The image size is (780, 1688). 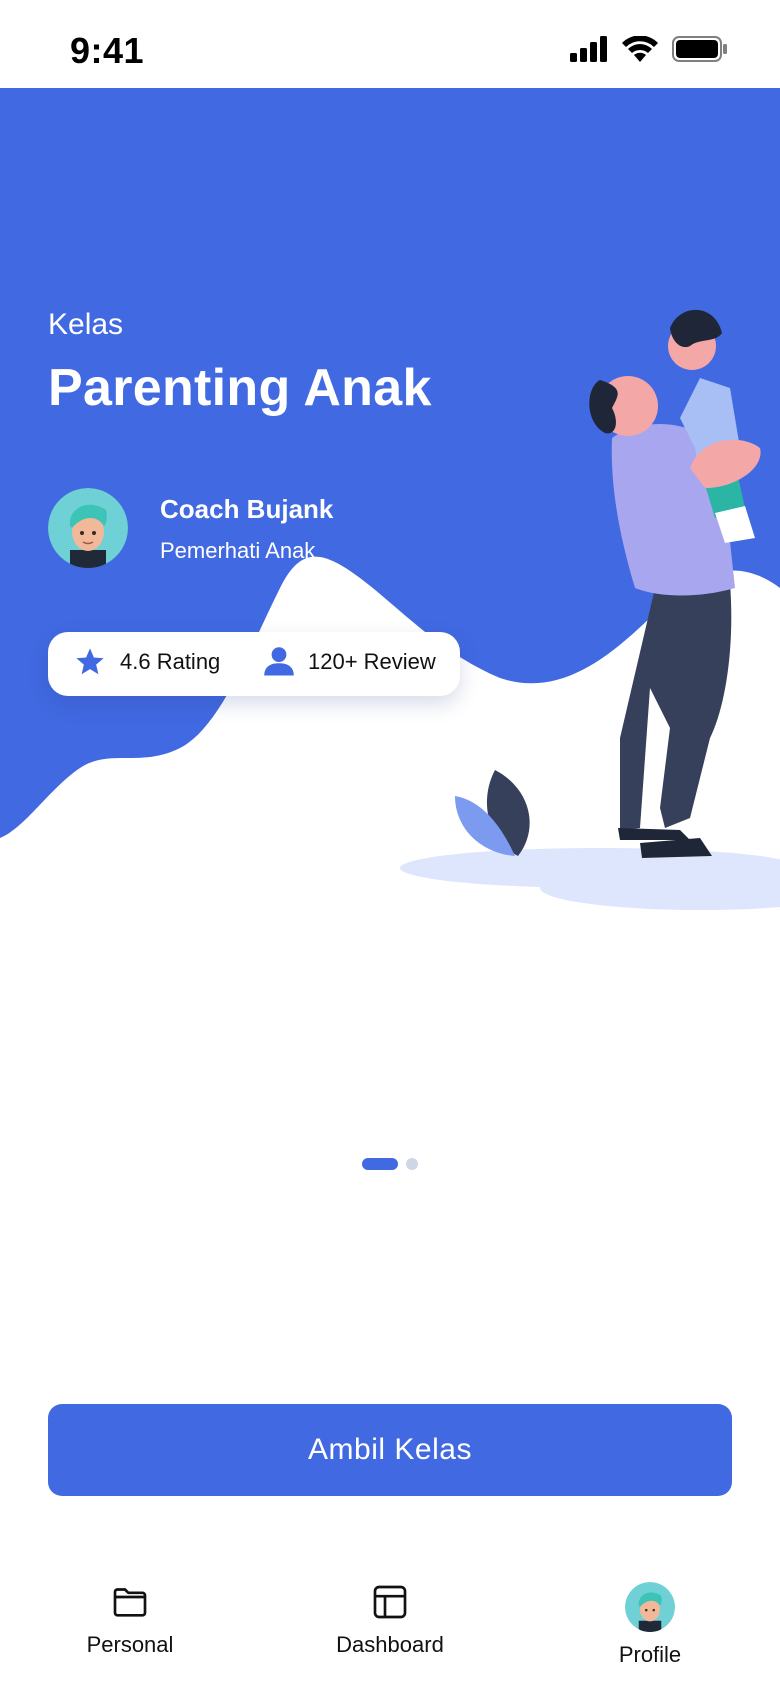 What do you see at coordinates (247, 509) in the screenshot?
I see `coach-name: Coach Bujank` at bounding box center [247, 509].